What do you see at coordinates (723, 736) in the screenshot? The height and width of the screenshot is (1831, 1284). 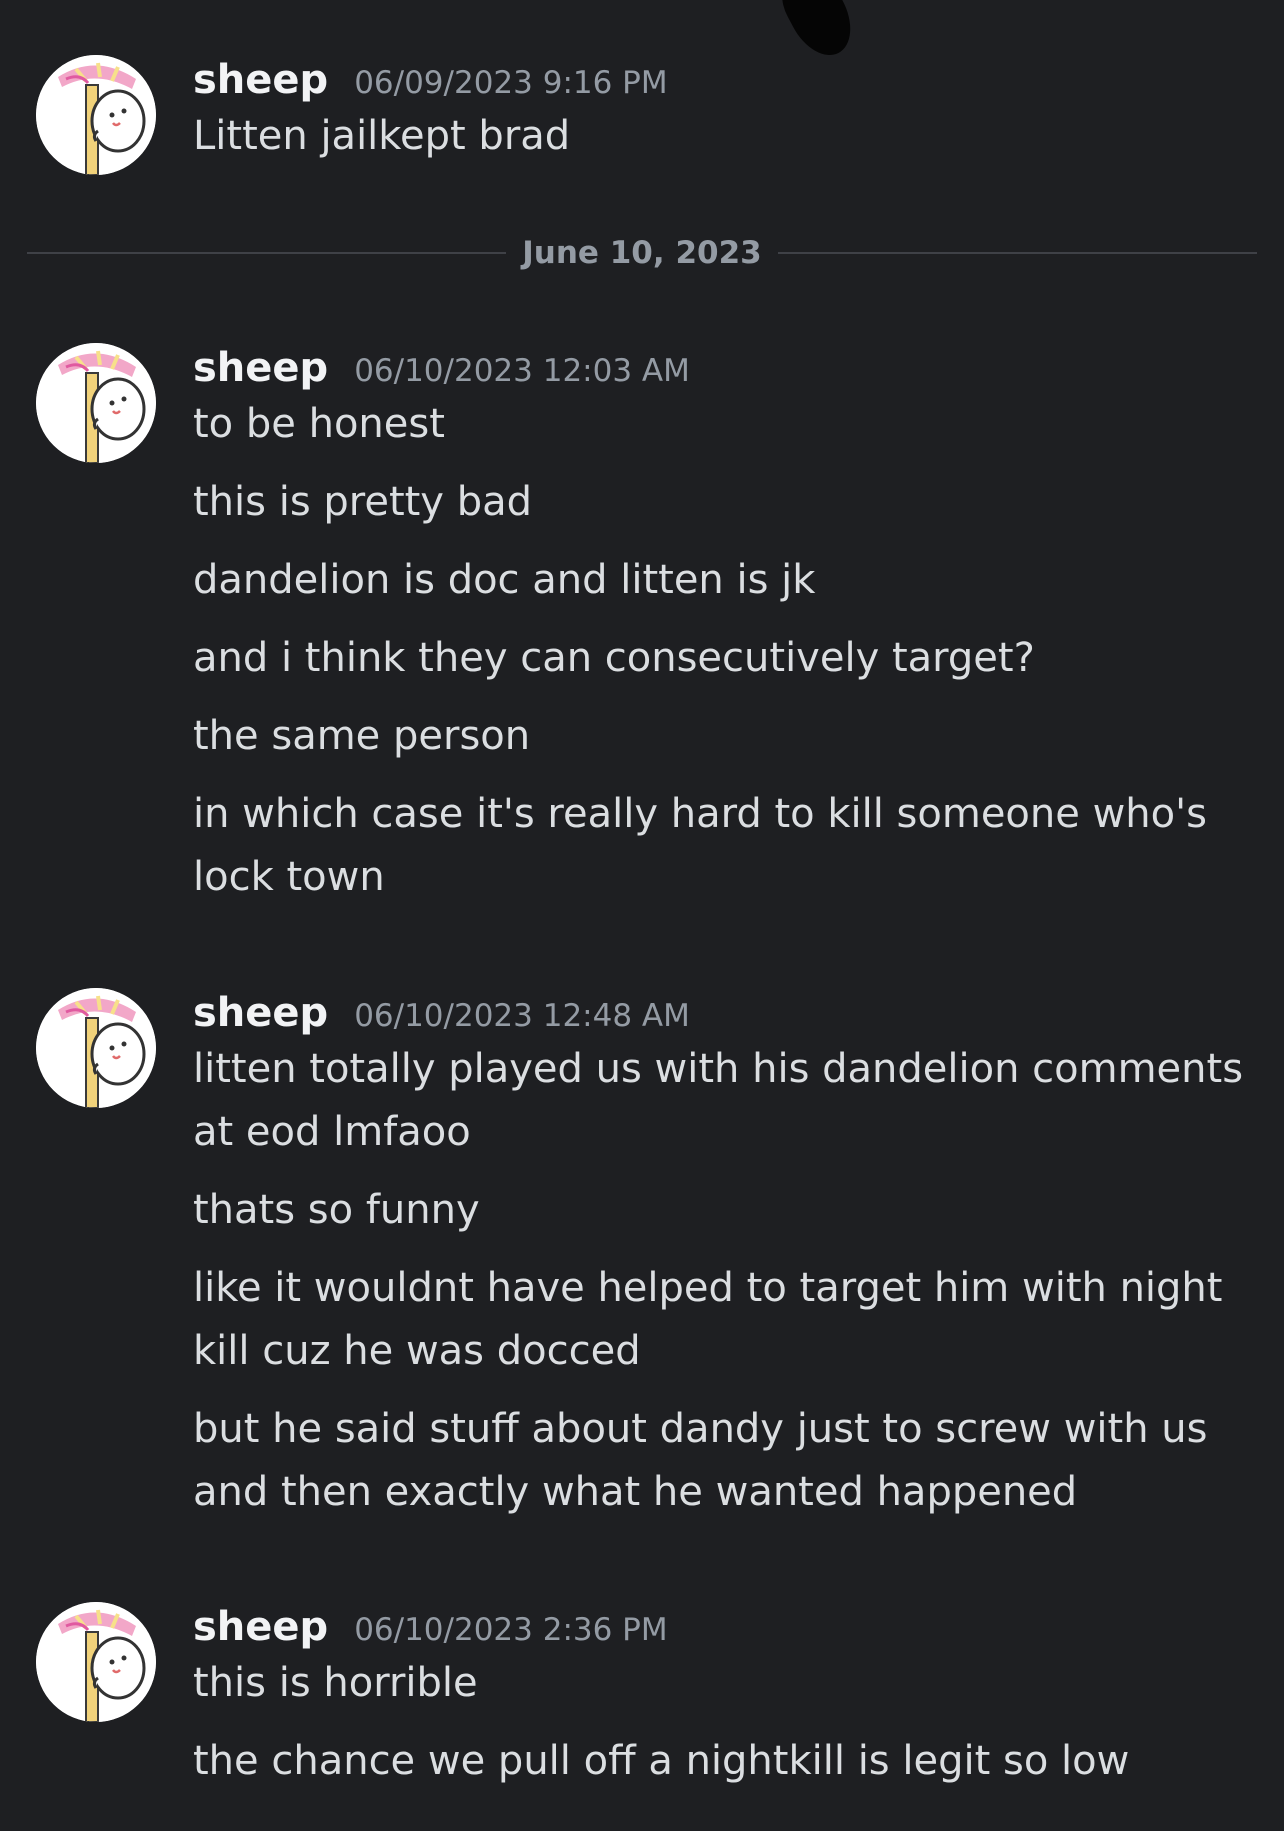 I see `message-text: the same person` at bounding box center [723, 736].